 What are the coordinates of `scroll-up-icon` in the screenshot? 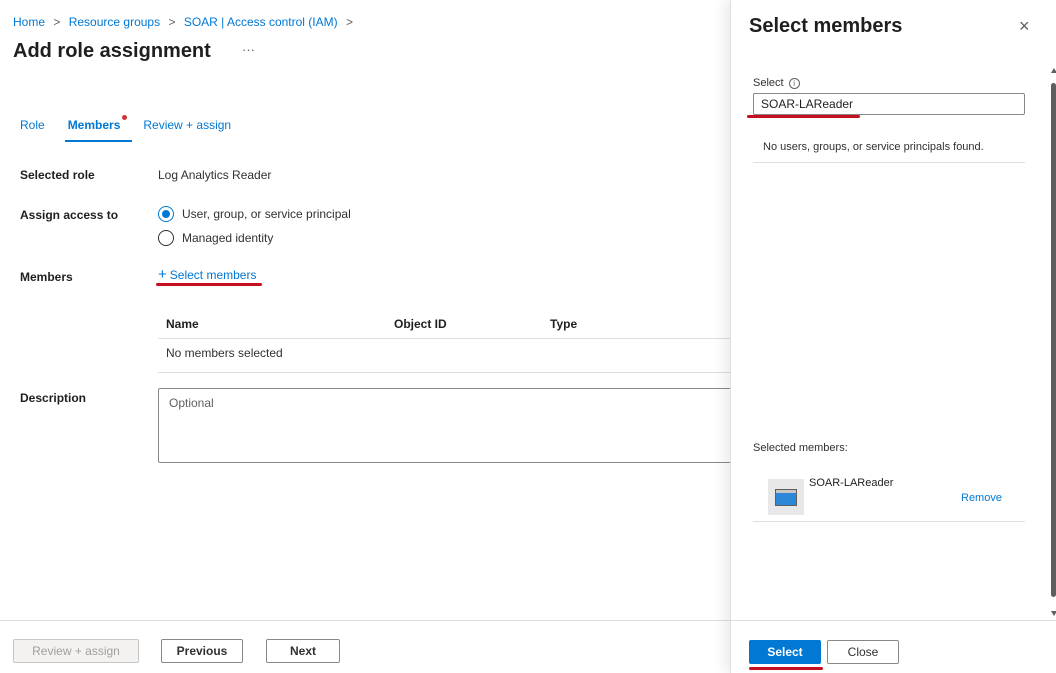 It's located at (1053, 70).